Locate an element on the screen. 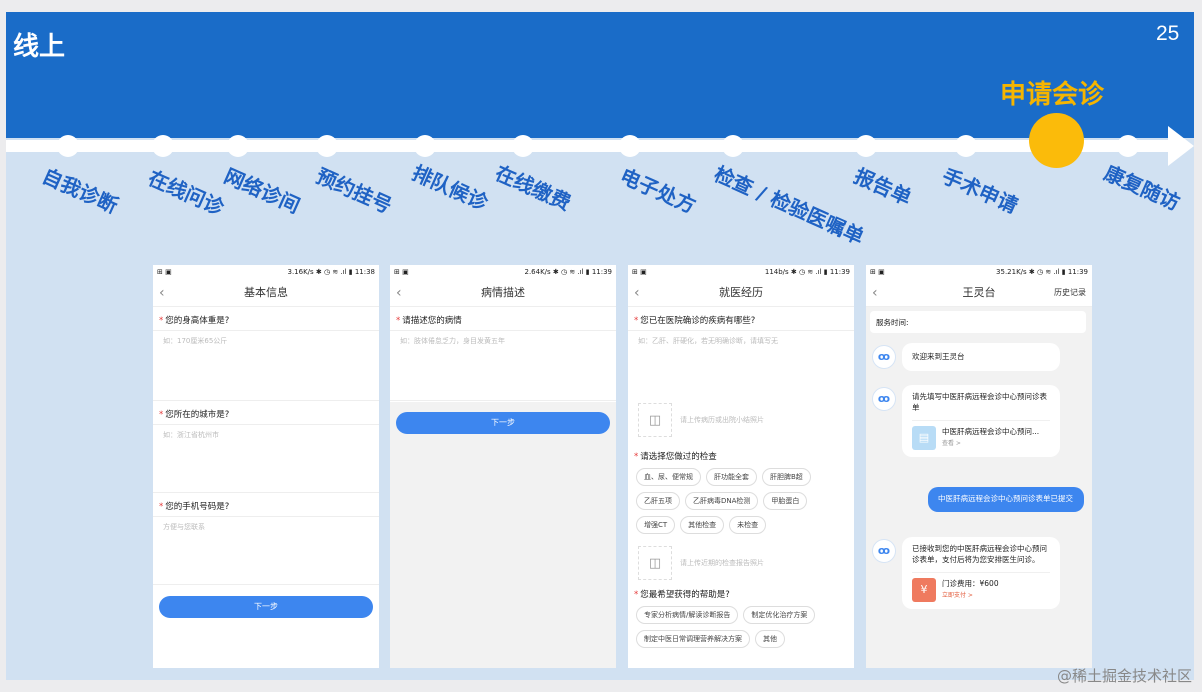 This screenshot has width=1202, height=692. page-title: 病情描述 is located at coordinates (503, 292).